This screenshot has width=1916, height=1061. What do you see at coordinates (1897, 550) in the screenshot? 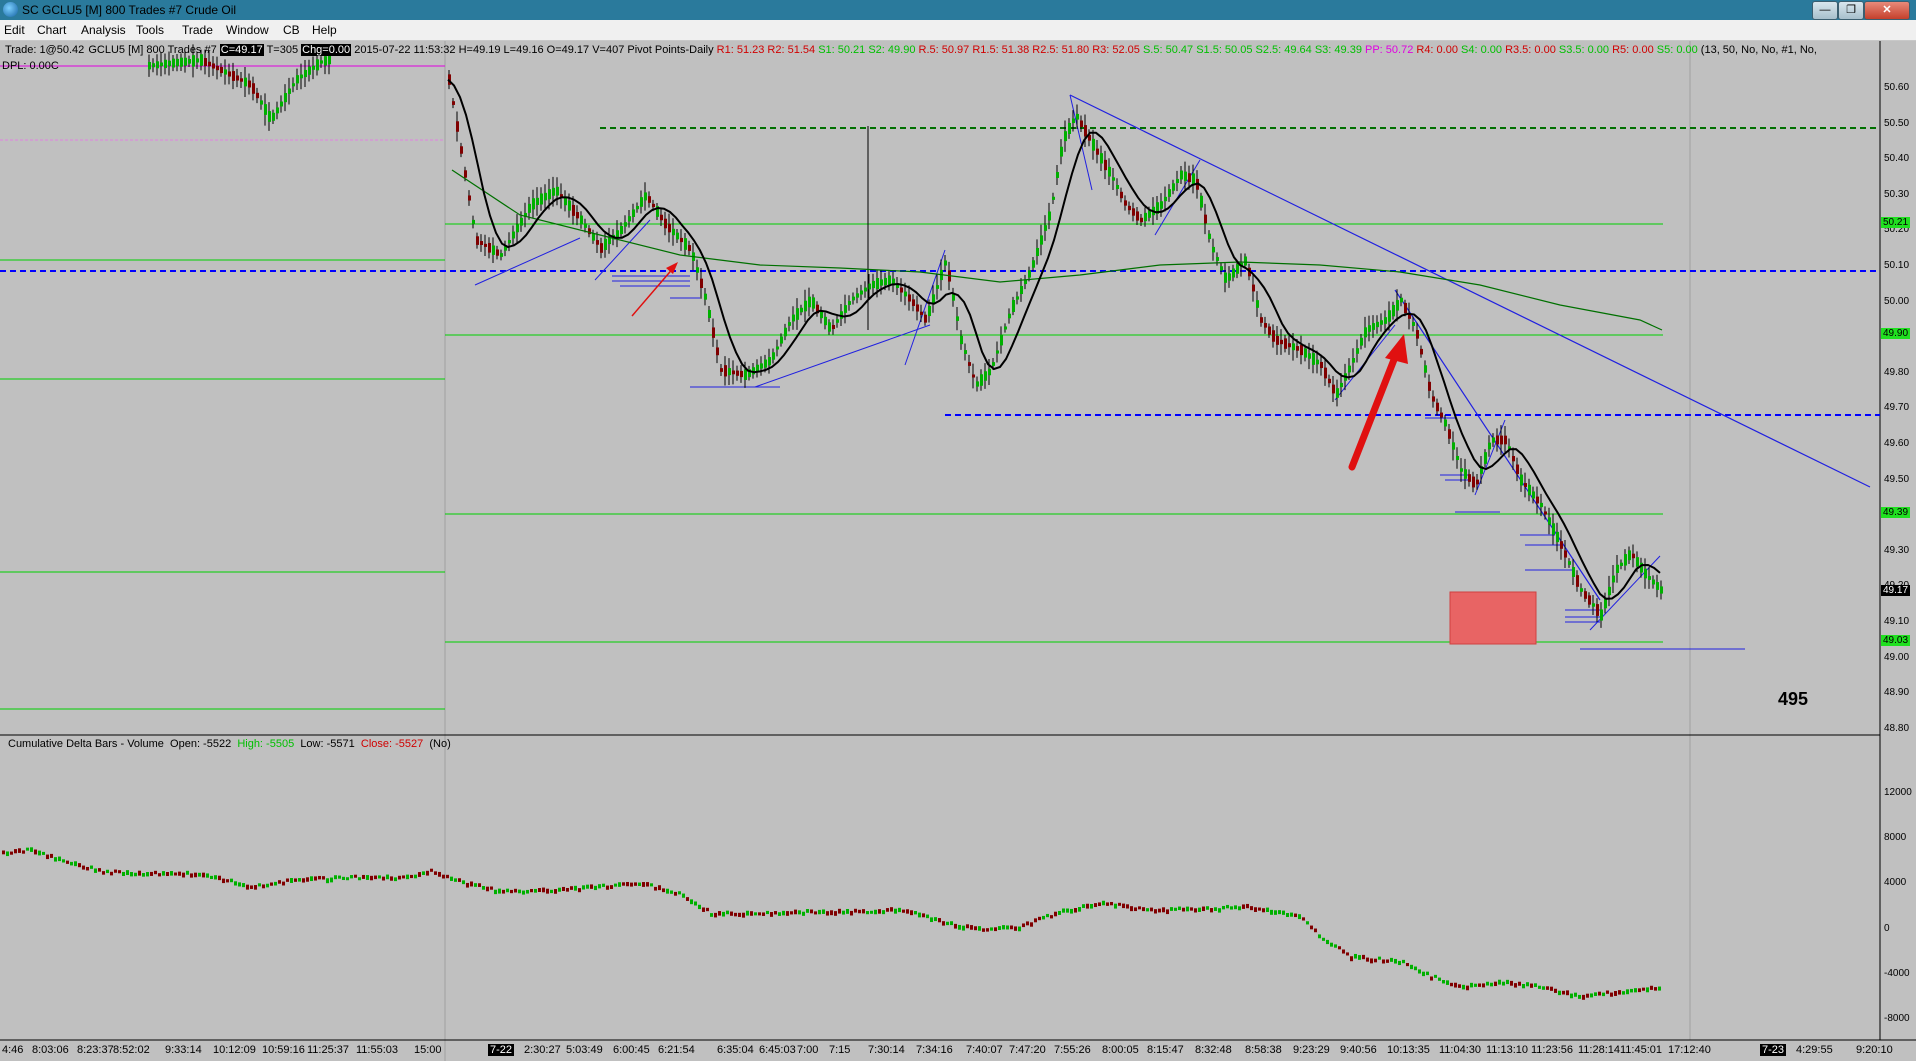
I see `price-axis-label: 49.30` at bounding box center [1897, 550].